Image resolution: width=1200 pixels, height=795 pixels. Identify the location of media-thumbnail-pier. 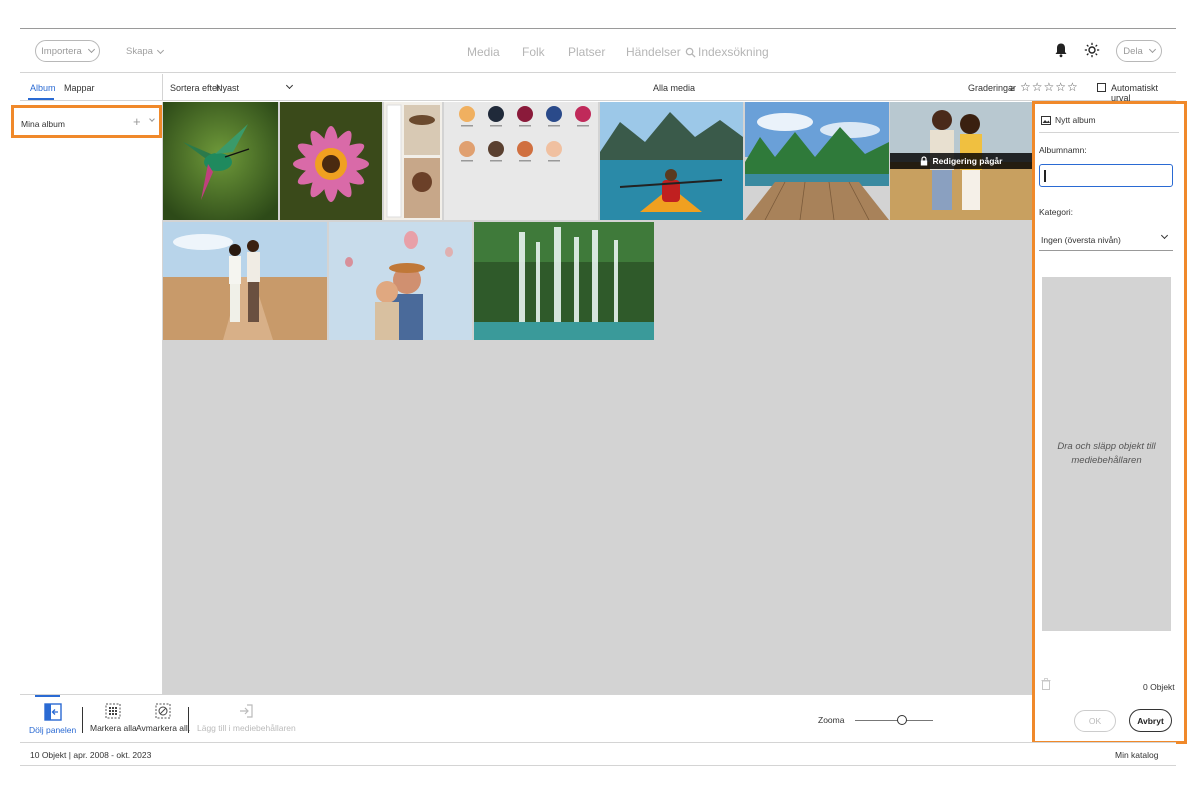
(817, 161).